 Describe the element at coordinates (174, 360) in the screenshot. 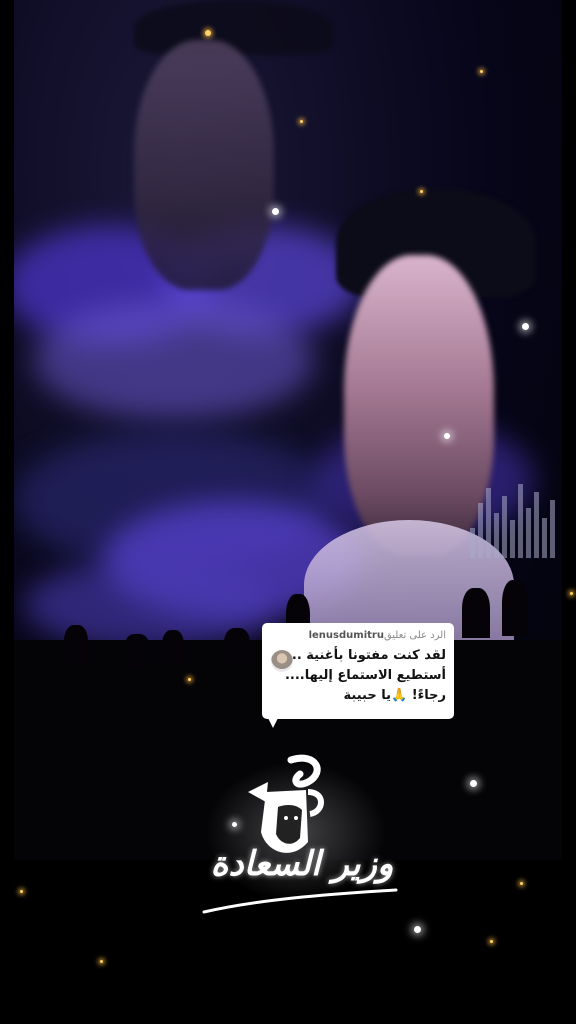

I see `cloud` at that location.